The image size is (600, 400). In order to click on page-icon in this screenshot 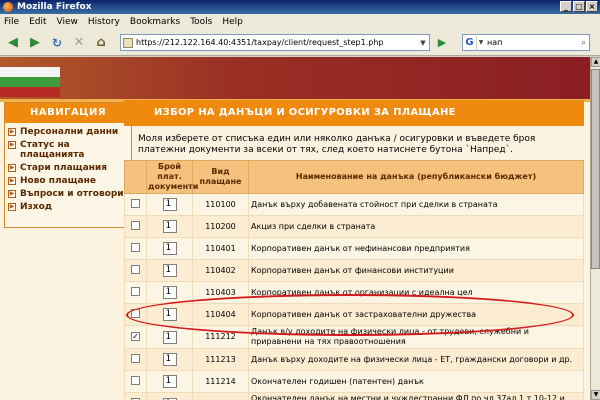, I will do `click(128, 42)`.